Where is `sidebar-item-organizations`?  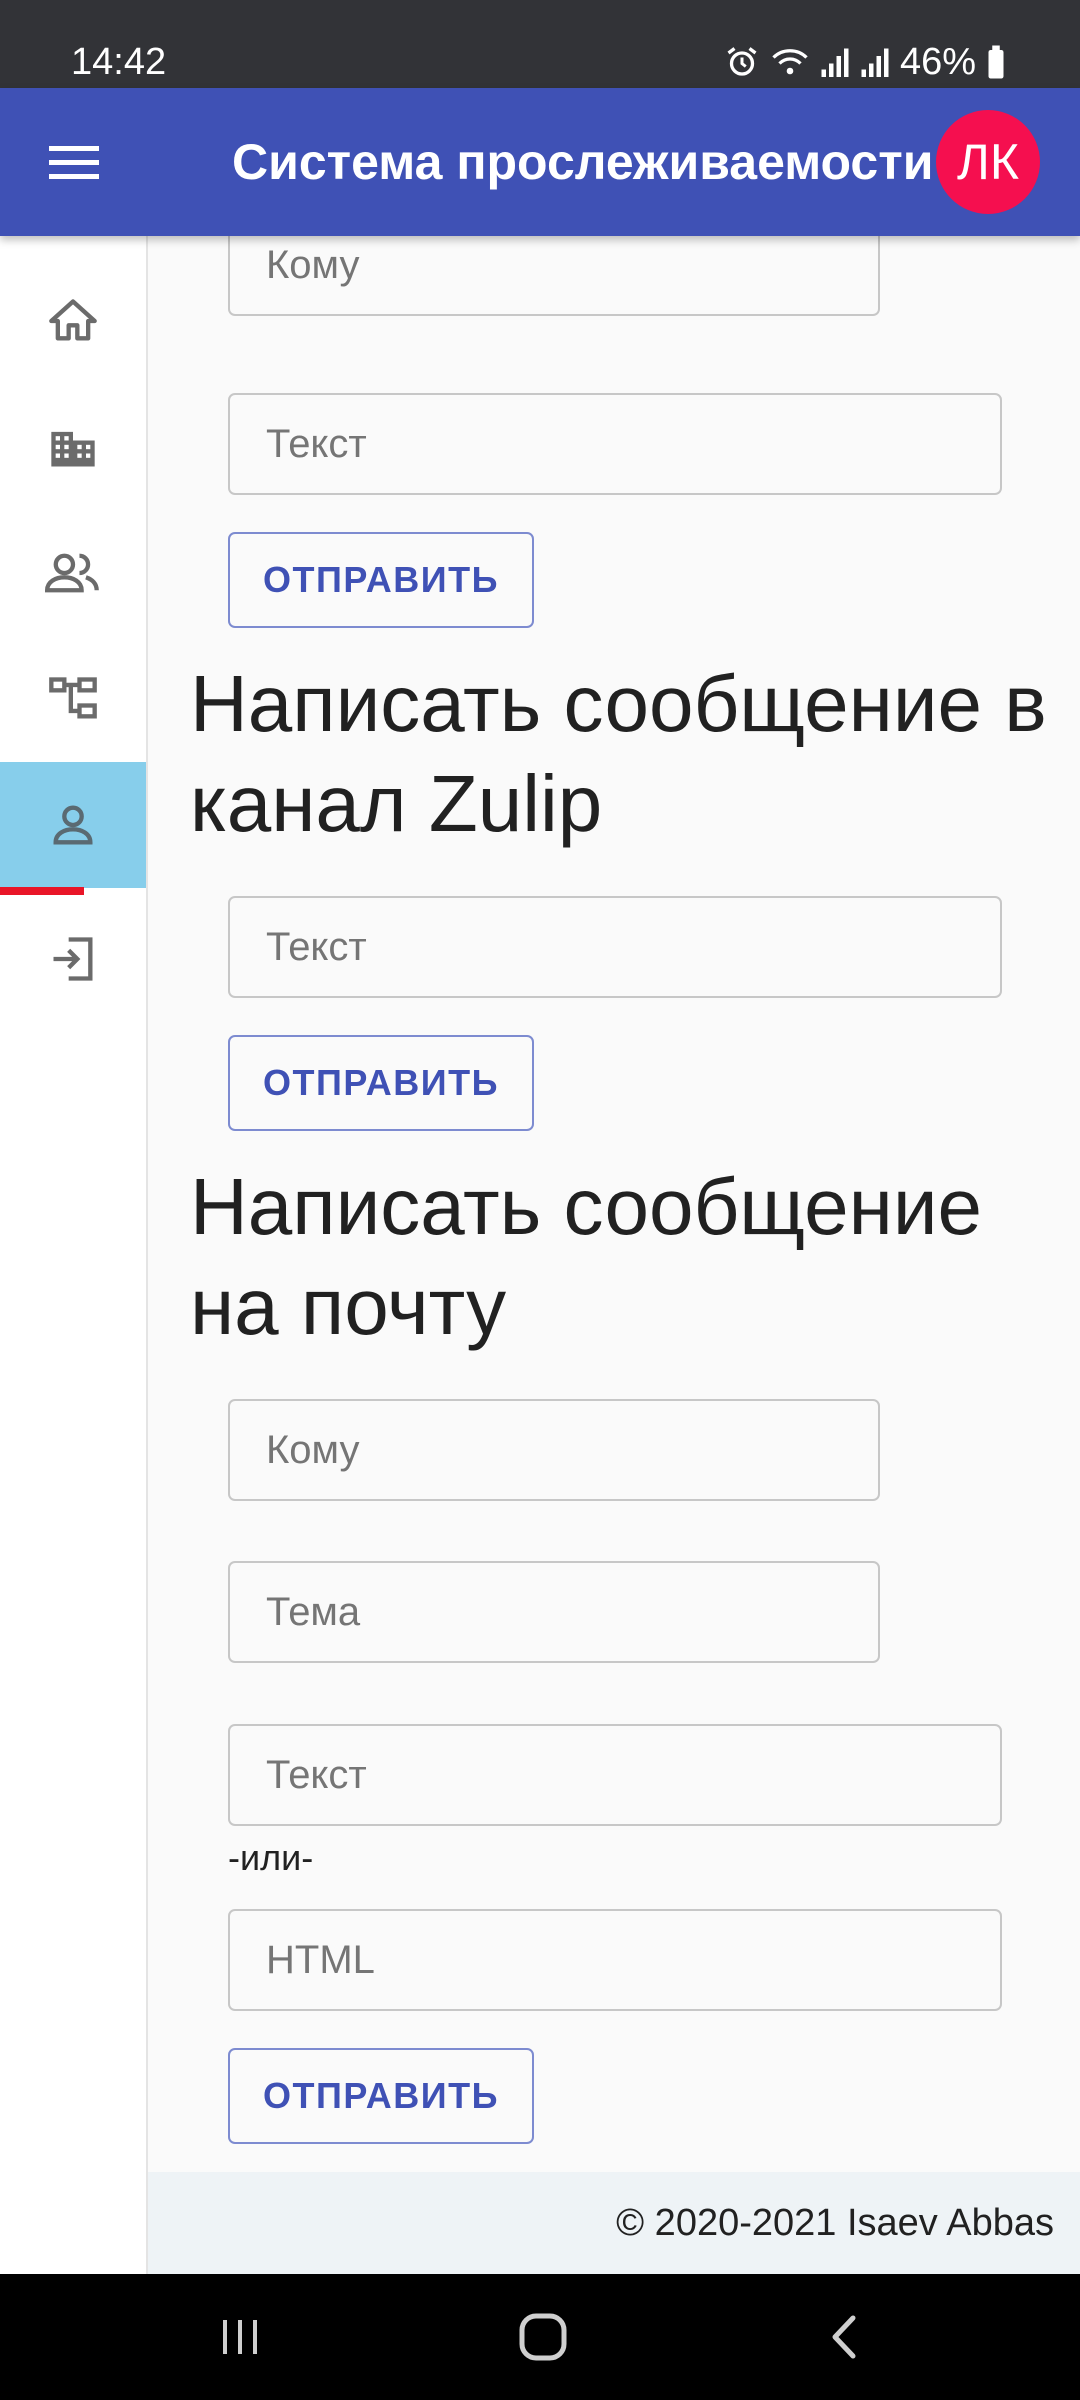
sidebar-item-organizations is located at coordinates (73, 447).